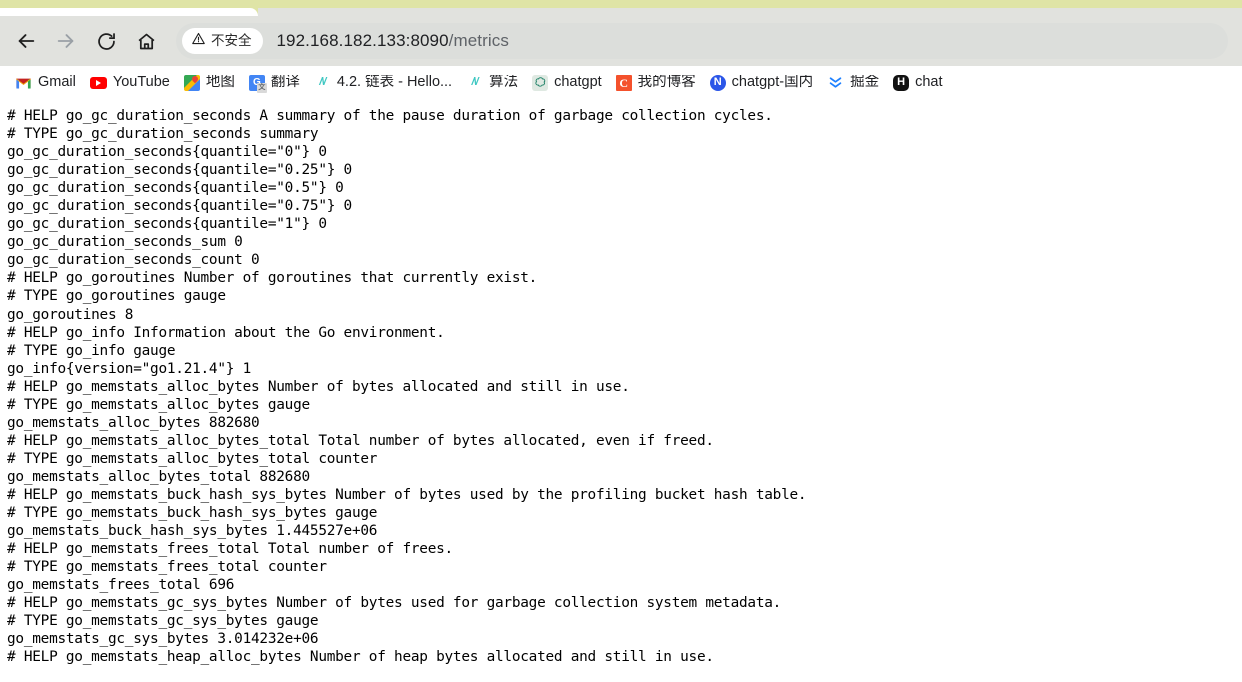 The height and width of the screenshot is (682, 1242). I want to click on gmail-icon, so click(23, 82).